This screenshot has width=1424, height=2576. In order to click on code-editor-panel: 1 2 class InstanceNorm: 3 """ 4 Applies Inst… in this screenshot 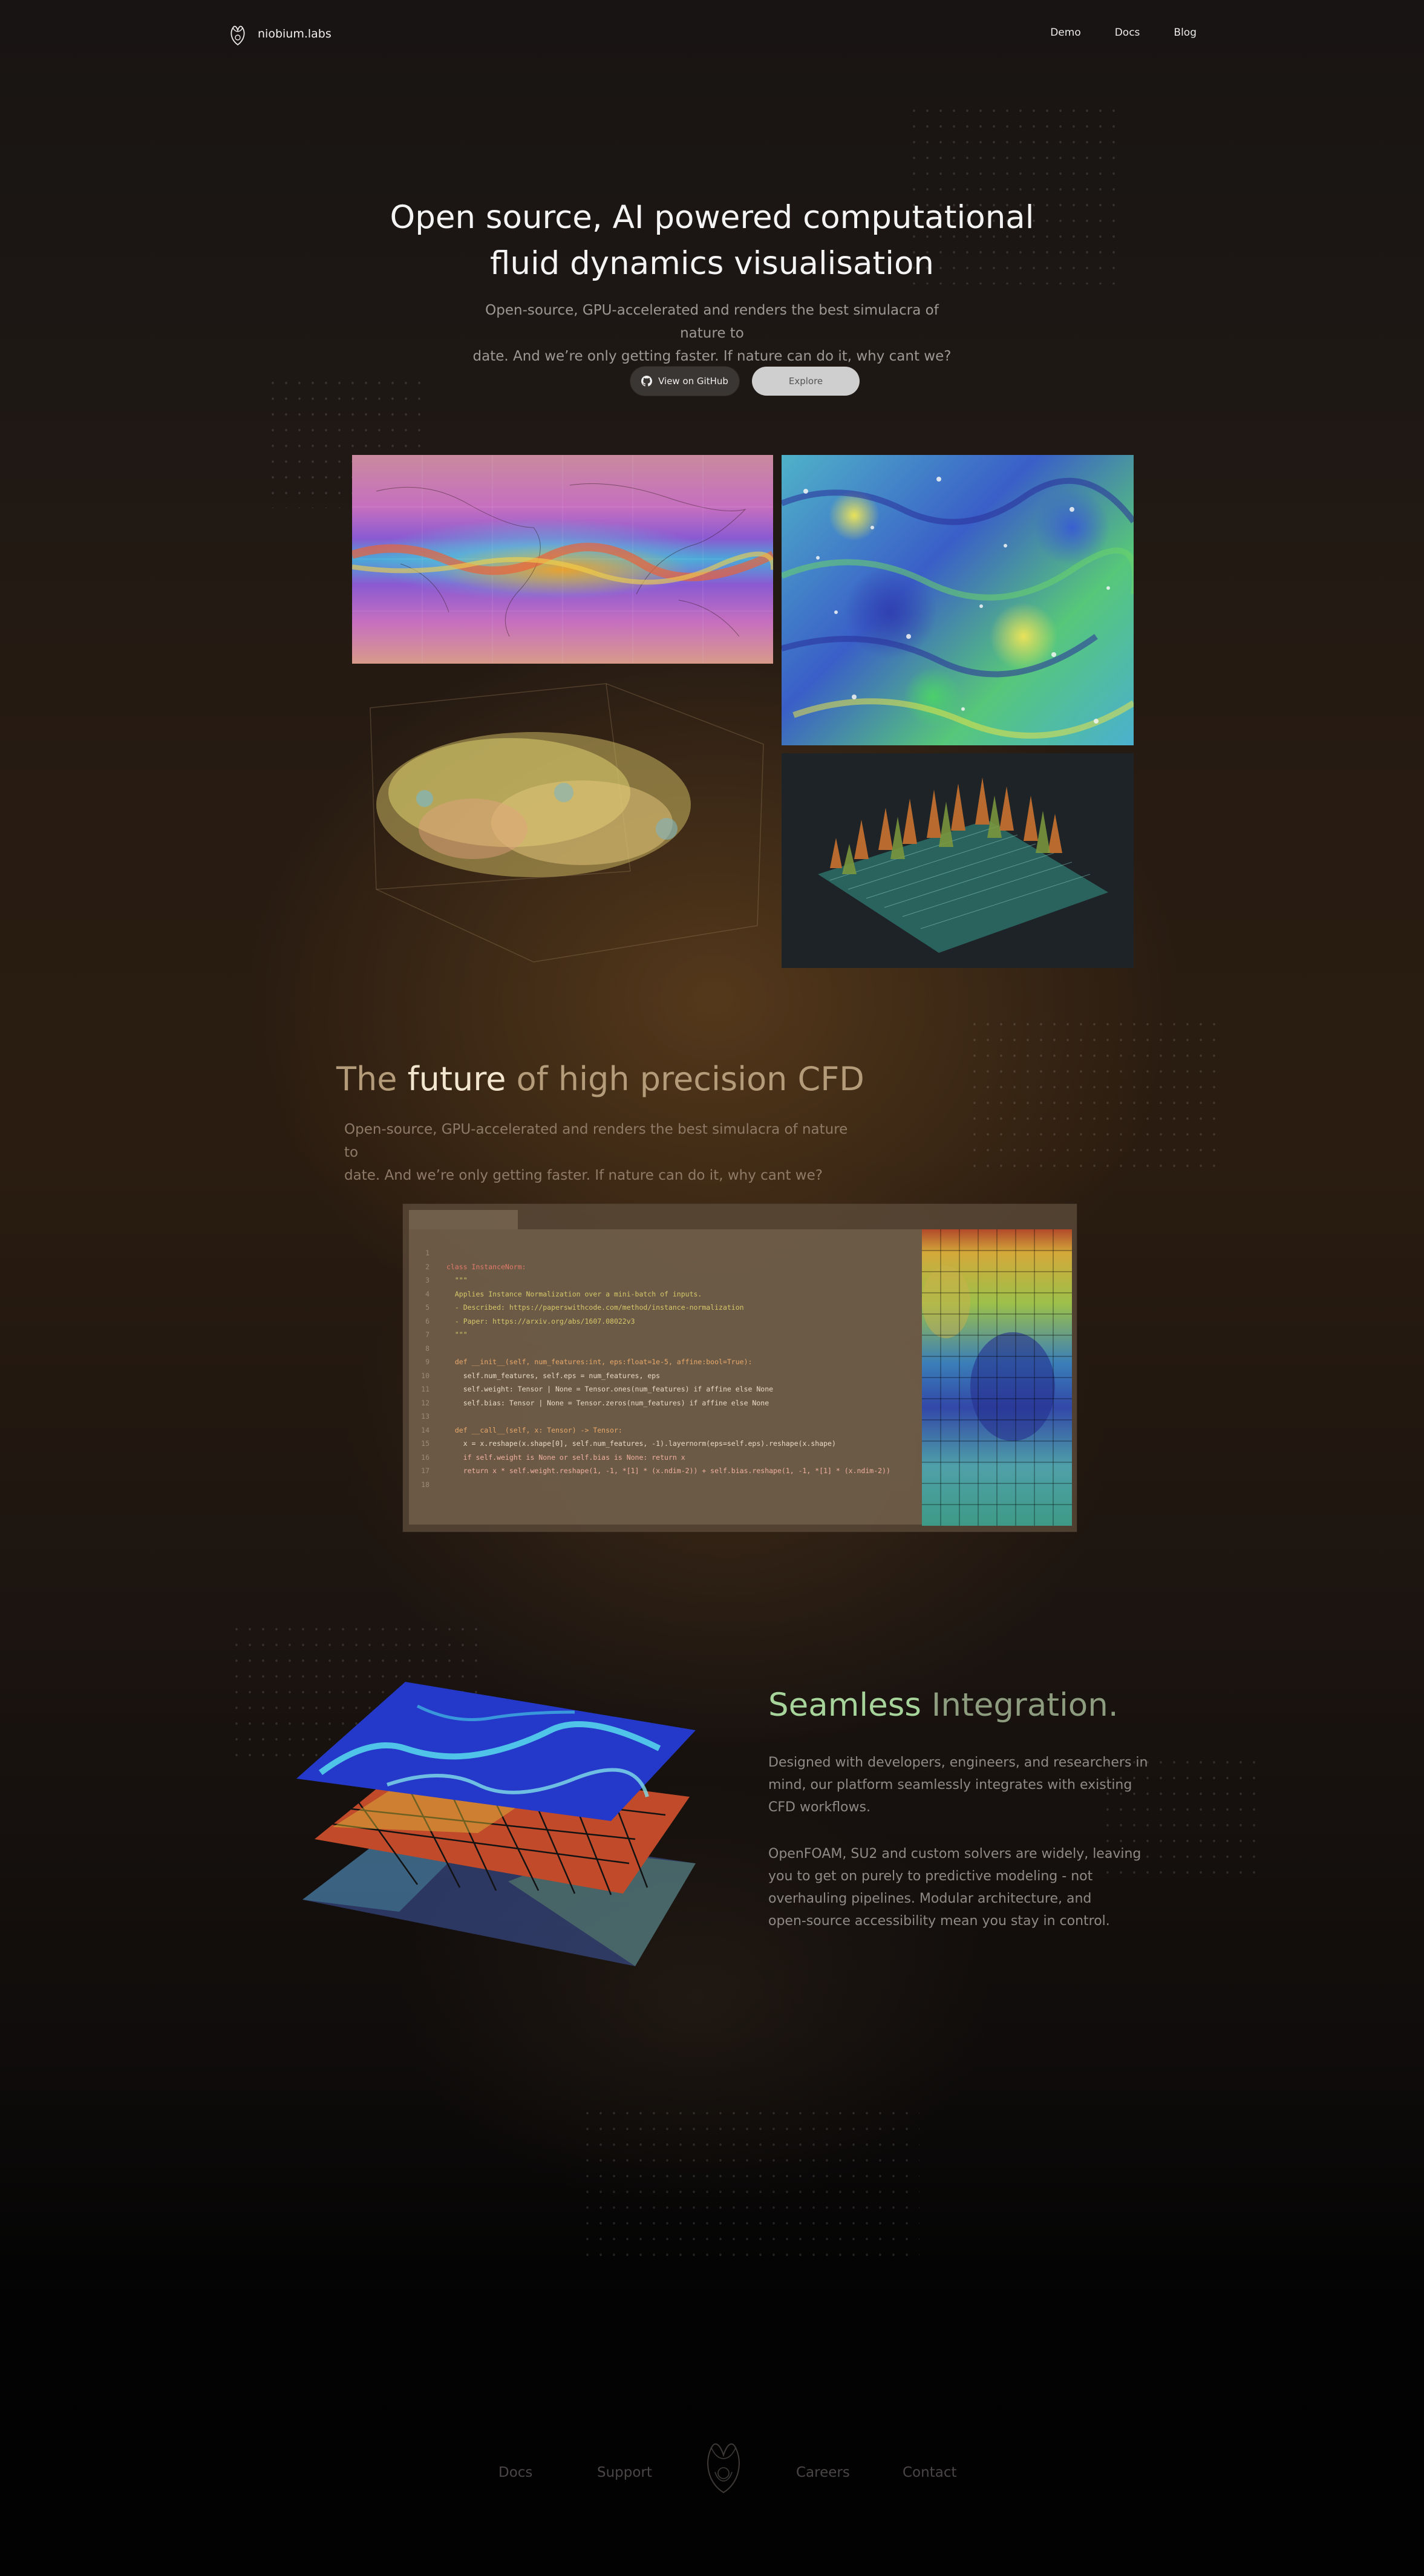, I will do `click(740, 1368)`.